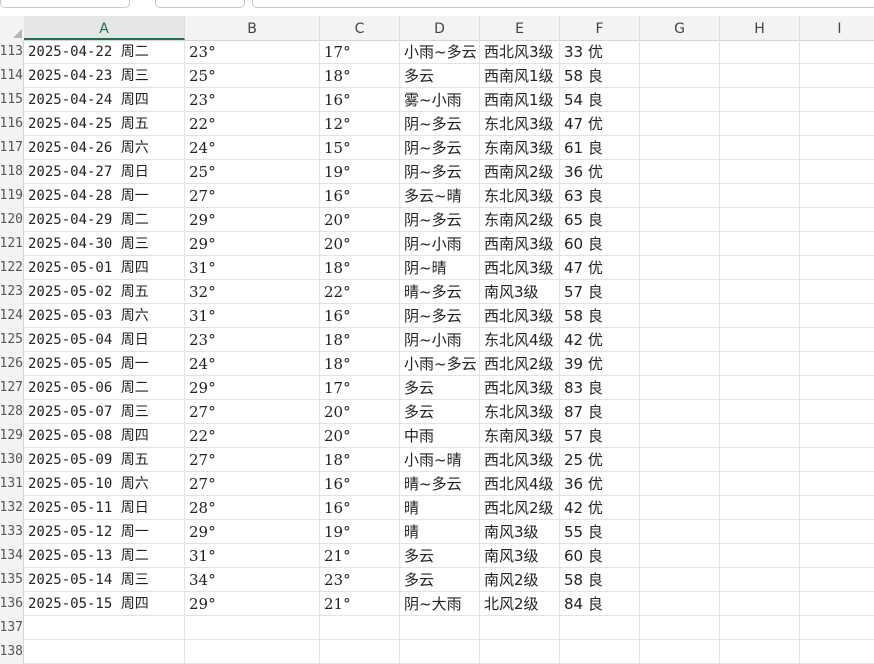 Image resolution: width=874 pixels, height=664 pixels. I want to click on column-header-e: E, so click(520, 28).